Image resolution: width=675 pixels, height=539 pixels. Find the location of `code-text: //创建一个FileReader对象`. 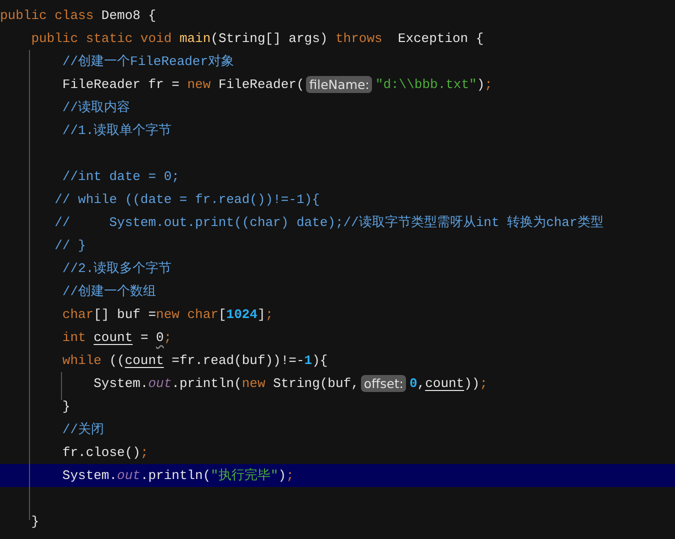

code-text: //创建一个FileReader对象 is located at coordinates (147, 62).